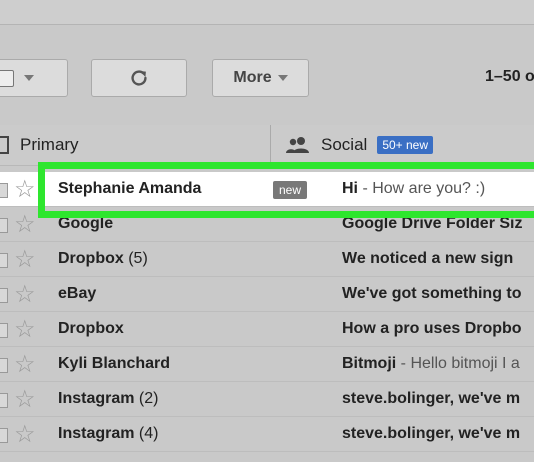  I want to click on checkbox-icon, so click(7, 78).